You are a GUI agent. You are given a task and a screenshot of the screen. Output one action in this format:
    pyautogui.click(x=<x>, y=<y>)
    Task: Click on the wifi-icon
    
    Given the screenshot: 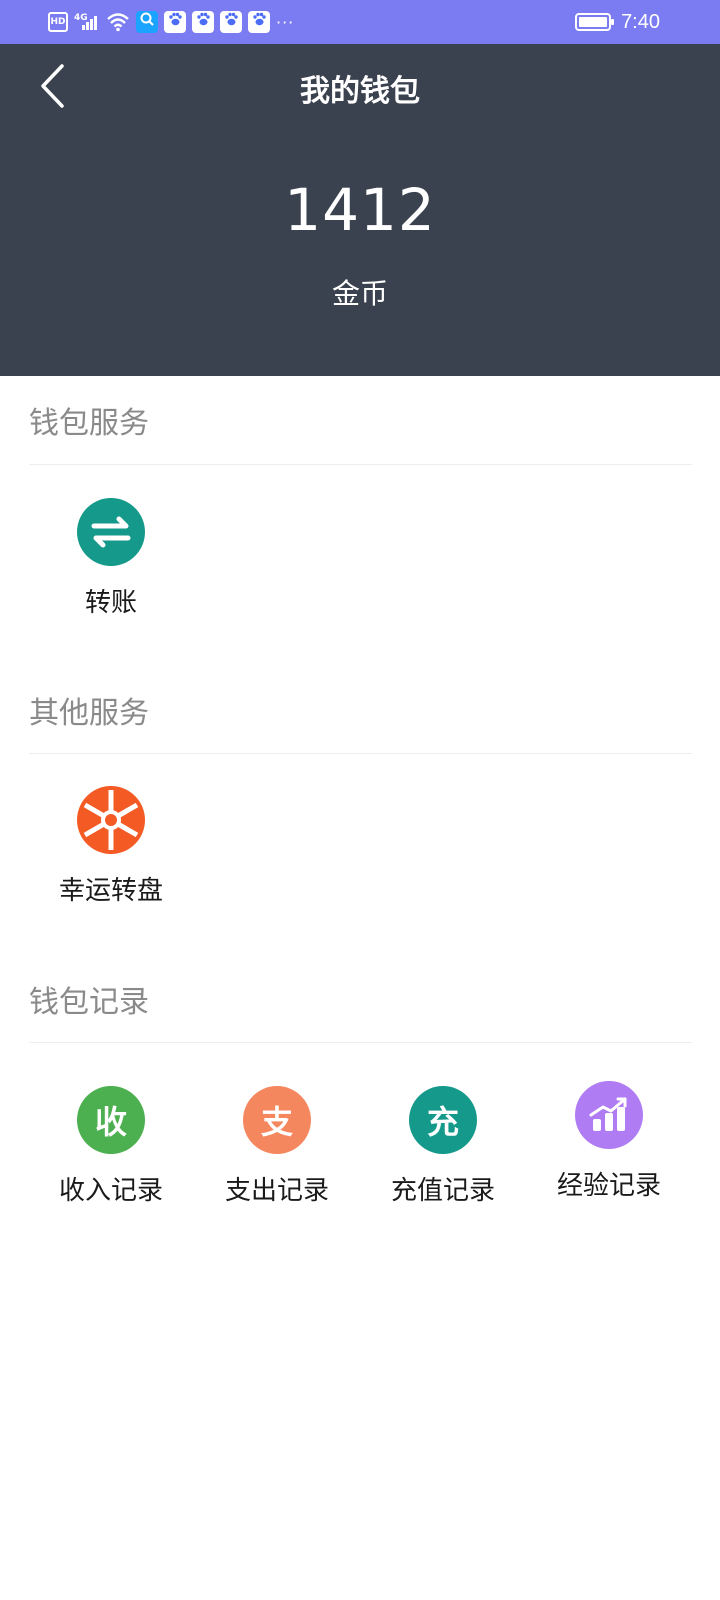 What is the action you would take?
    pyautogui.click(x=118, y=22)
    